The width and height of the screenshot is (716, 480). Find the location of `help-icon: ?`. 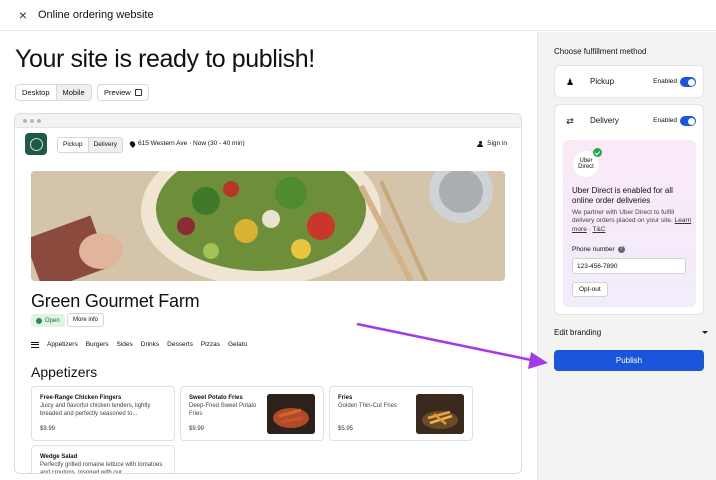

help-icon: ? is located at coordinates (621, 249).